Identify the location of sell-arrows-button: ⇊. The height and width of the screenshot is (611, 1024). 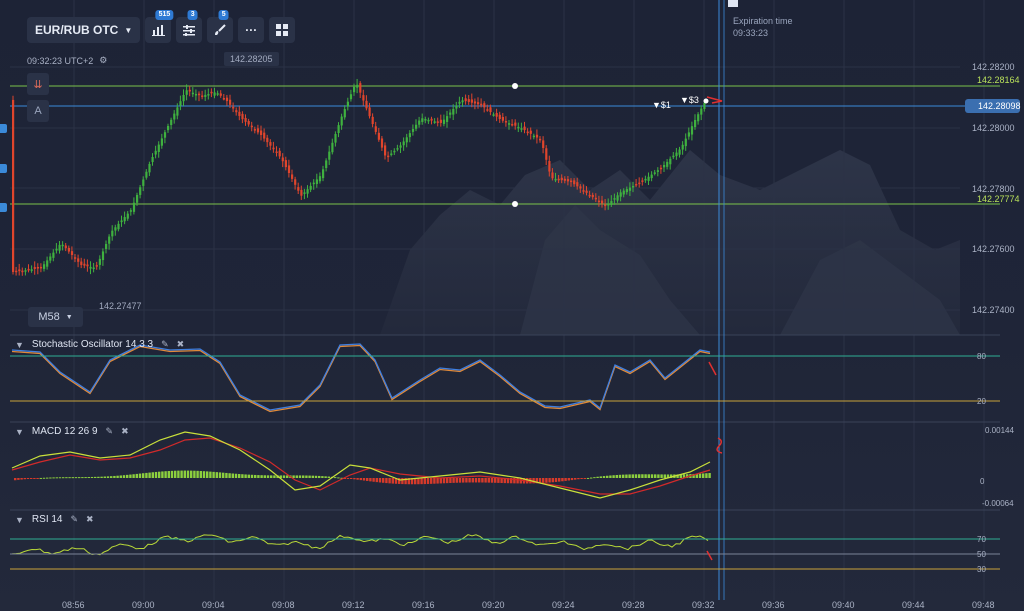
(38, 84).